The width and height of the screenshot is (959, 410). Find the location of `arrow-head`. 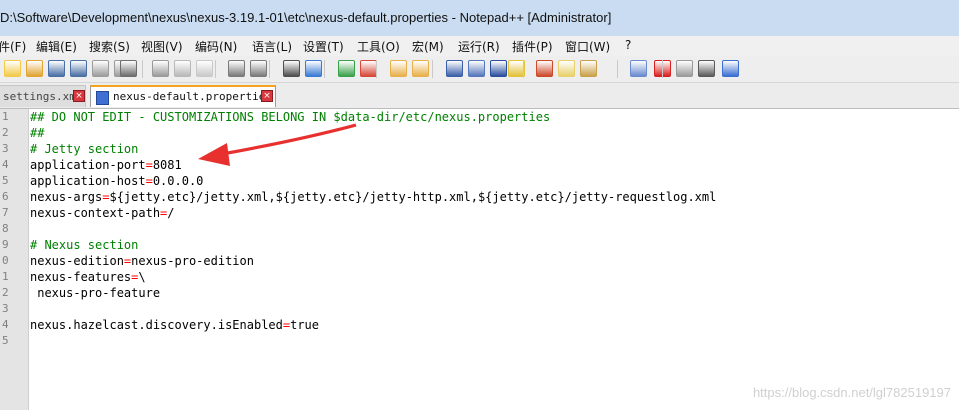

arrow-head is located at coordinates (214, 154).